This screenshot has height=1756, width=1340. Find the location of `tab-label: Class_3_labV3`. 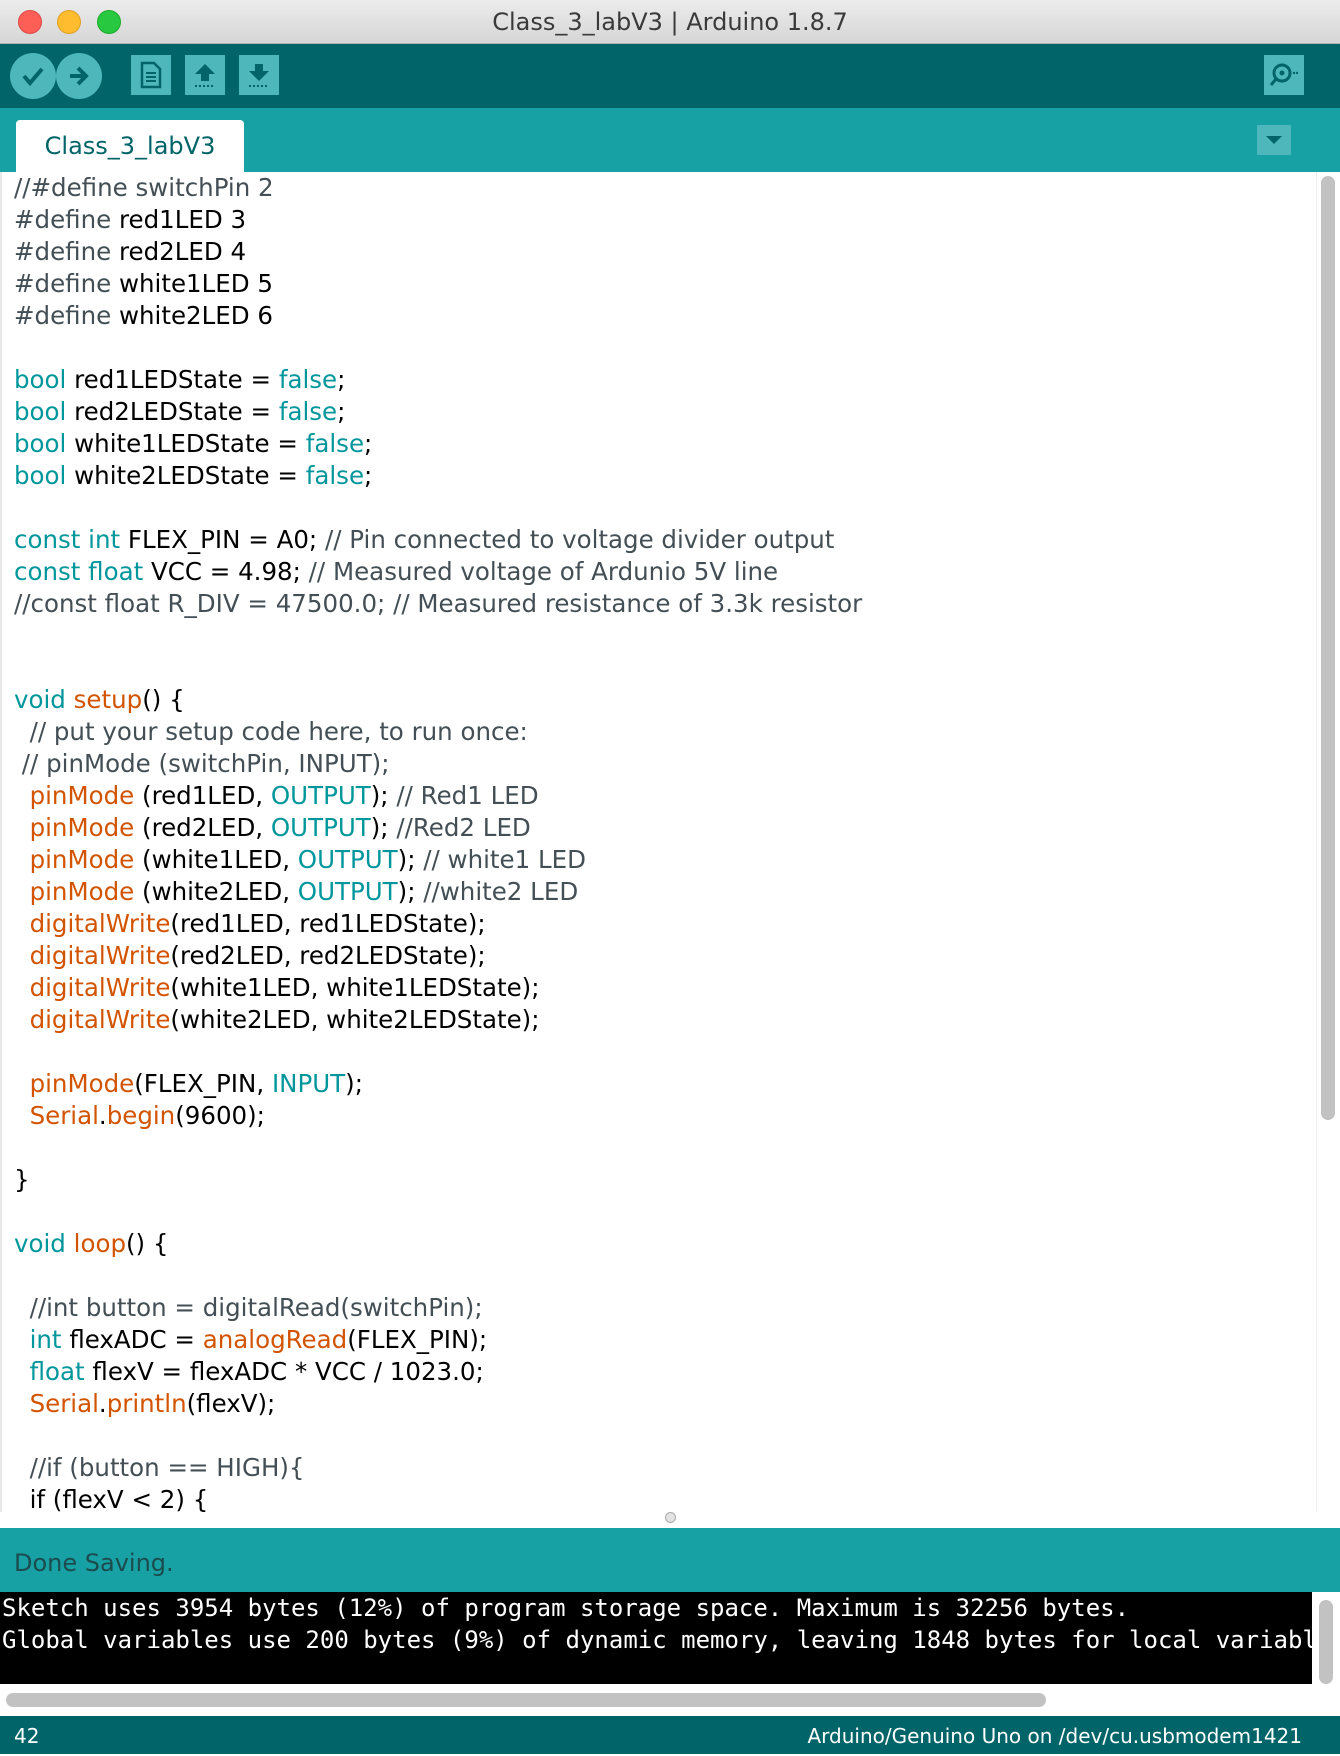

tab-label: Class_3_labV3 is located at coordinates (130, 146).